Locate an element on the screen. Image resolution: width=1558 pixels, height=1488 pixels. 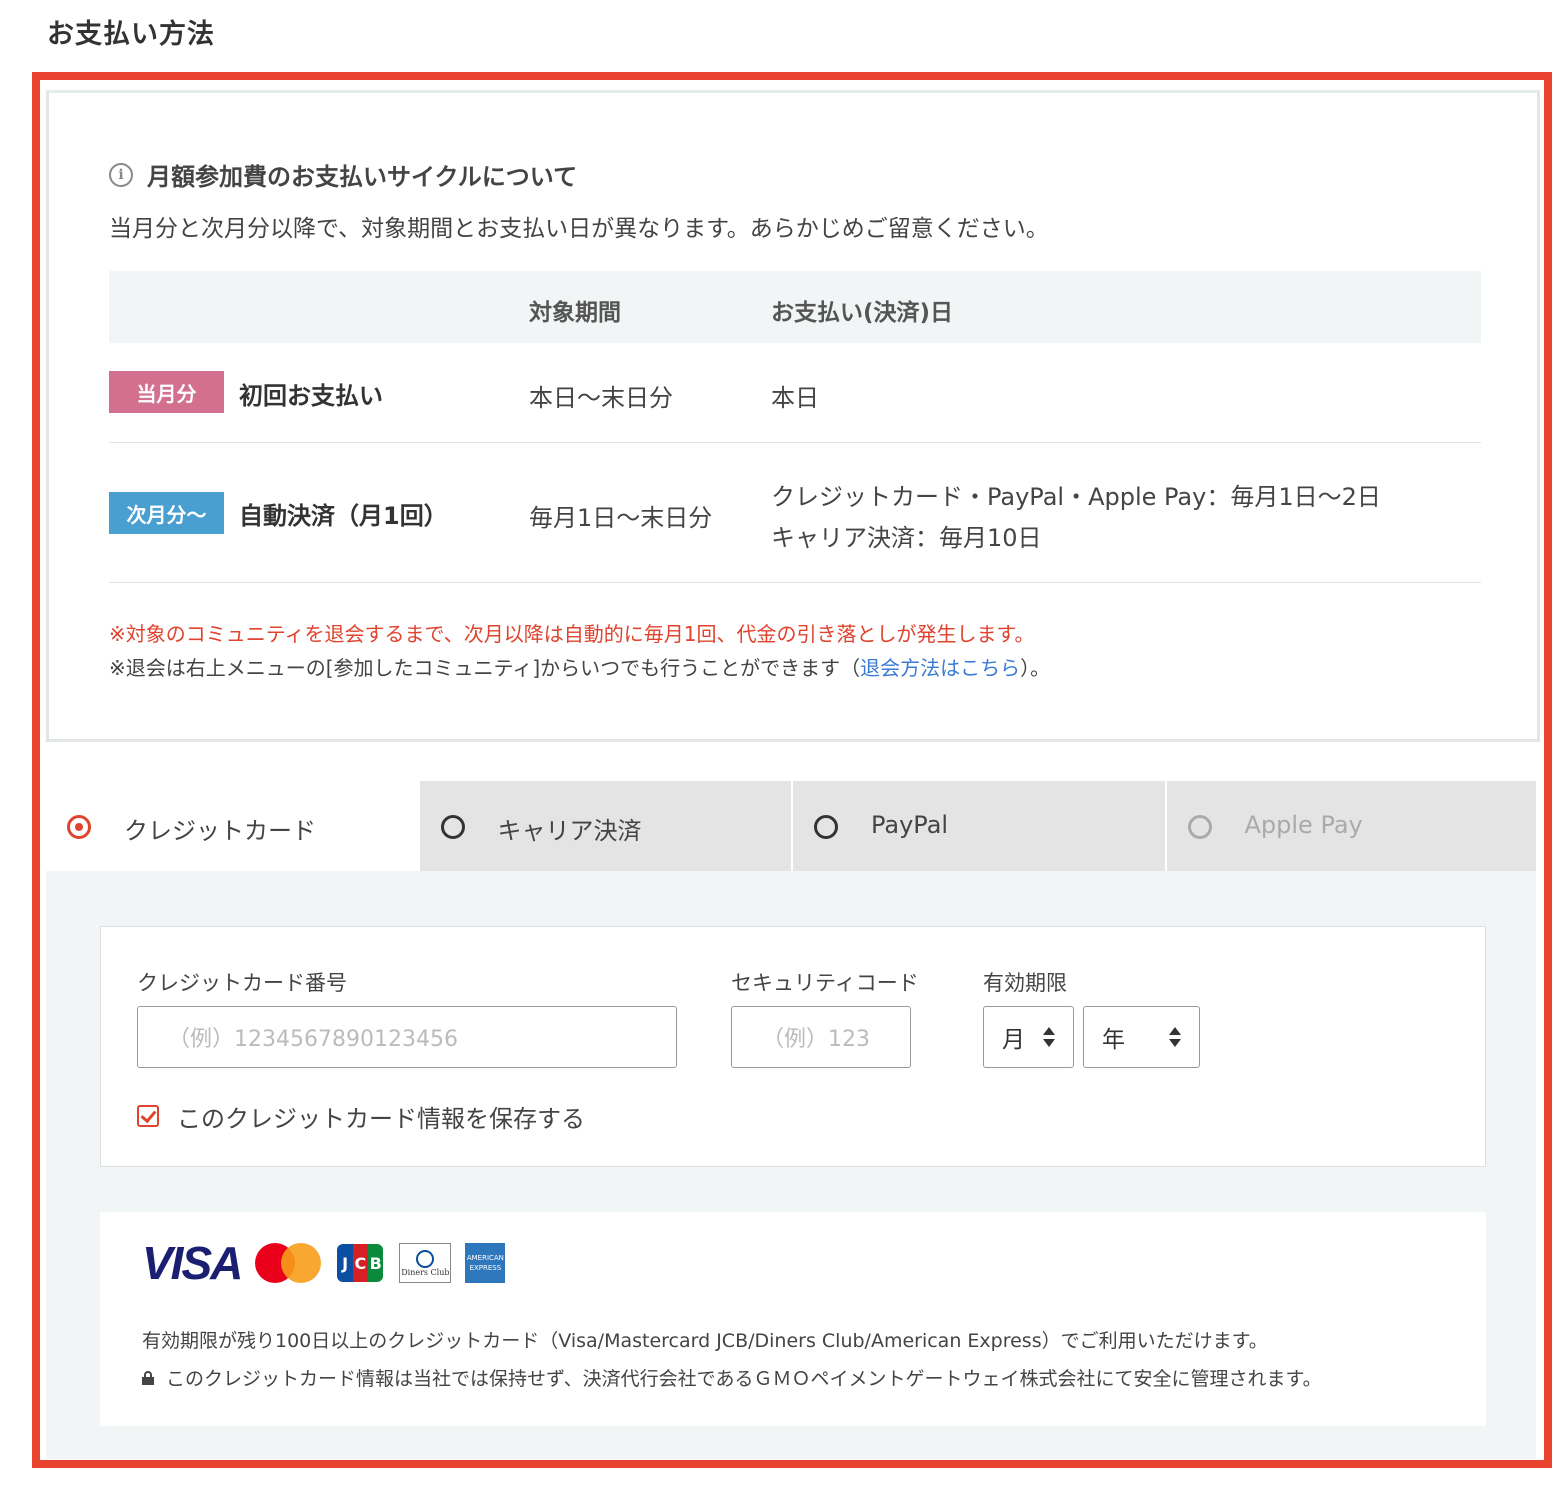
page-title: お支払い方法 is located at coordinates (131, 34).